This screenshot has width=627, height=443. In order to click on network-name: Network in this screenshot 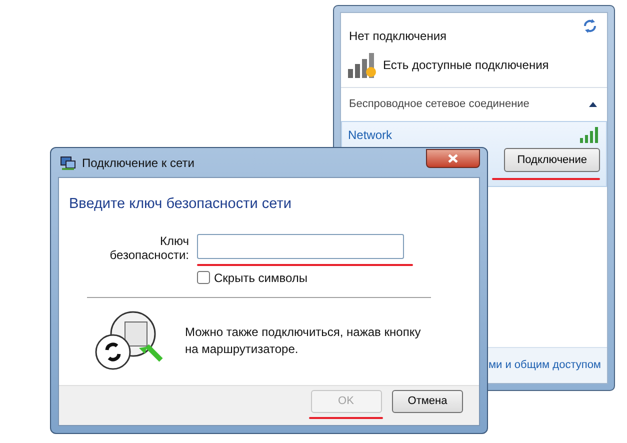, I will do `click(370, 135)`.